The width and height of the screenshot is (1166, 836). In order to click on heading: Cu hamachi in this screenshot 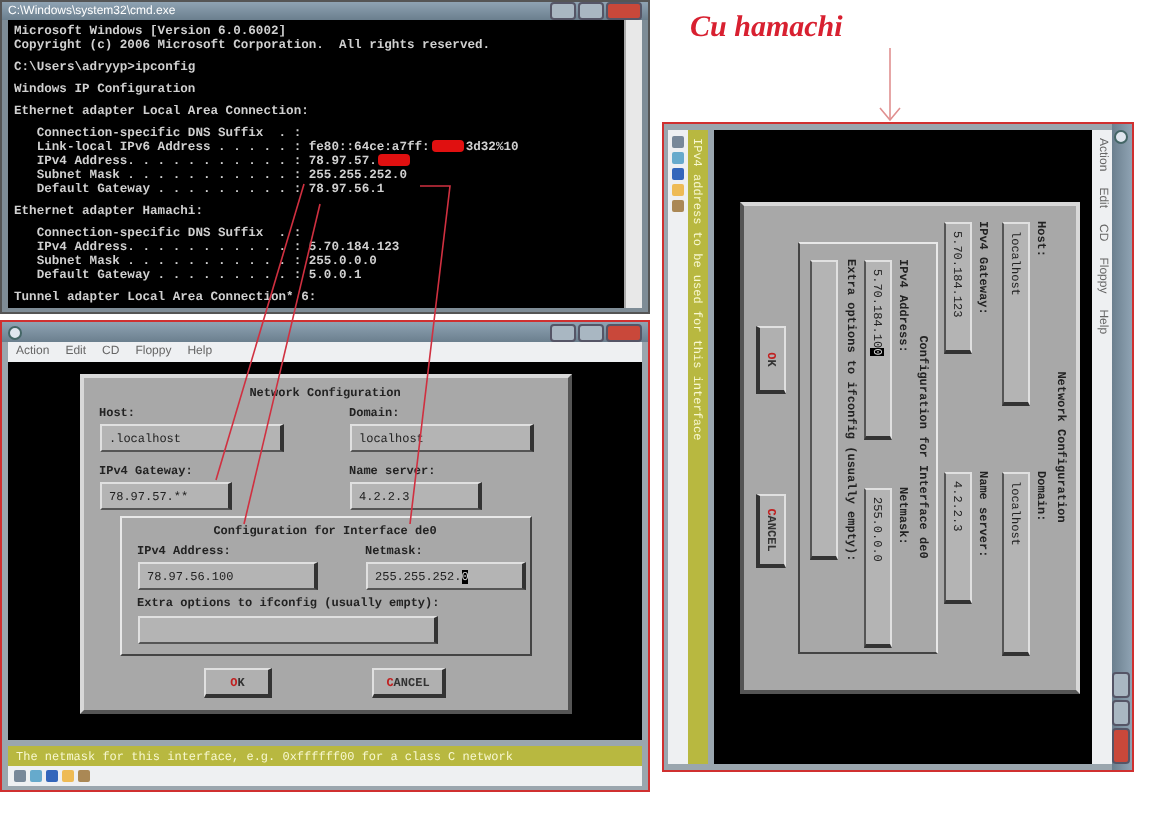, I will do `click(767, 29)`.